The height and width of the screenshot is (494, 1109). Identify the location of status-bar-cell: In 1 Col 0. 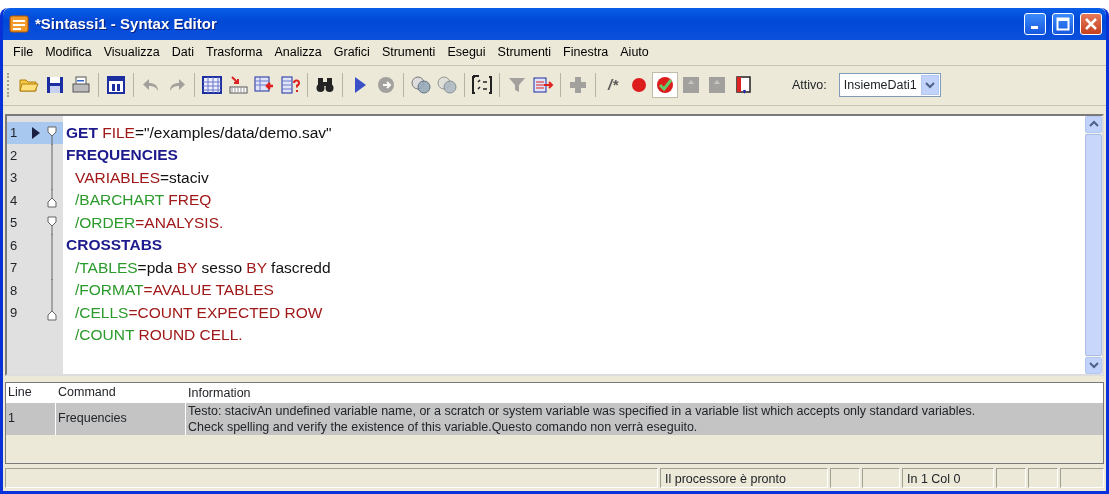
(948, 477).